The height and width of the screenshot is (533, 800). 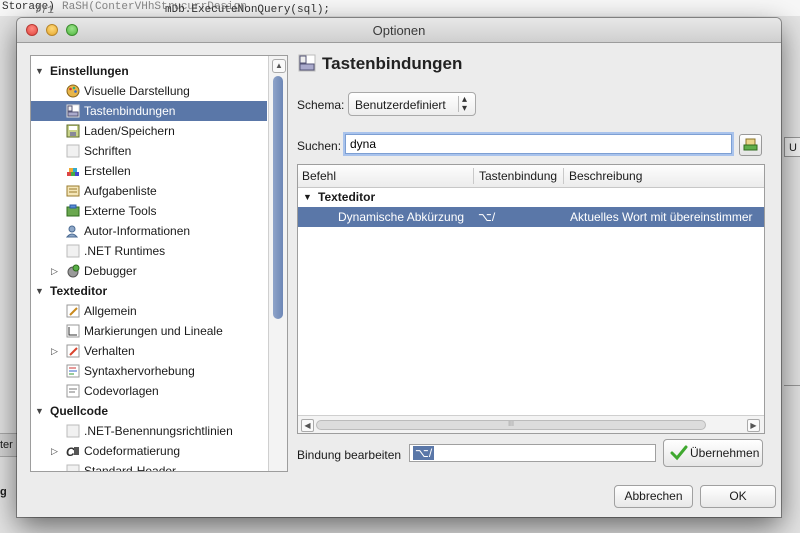 I want to click on tree-item-standard-header: Standard-Header, so click(x=149, y=466).